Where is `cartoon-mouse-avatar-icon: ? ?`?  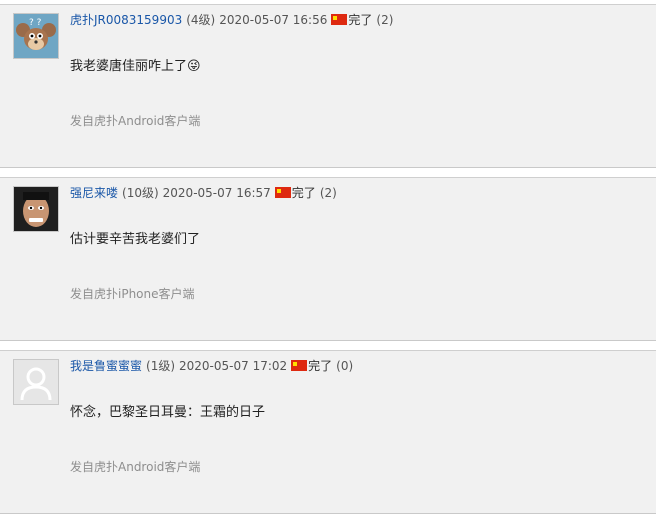
cartoon-mouse-avatar-icon: ? ? is located at coordinates (36, 36).